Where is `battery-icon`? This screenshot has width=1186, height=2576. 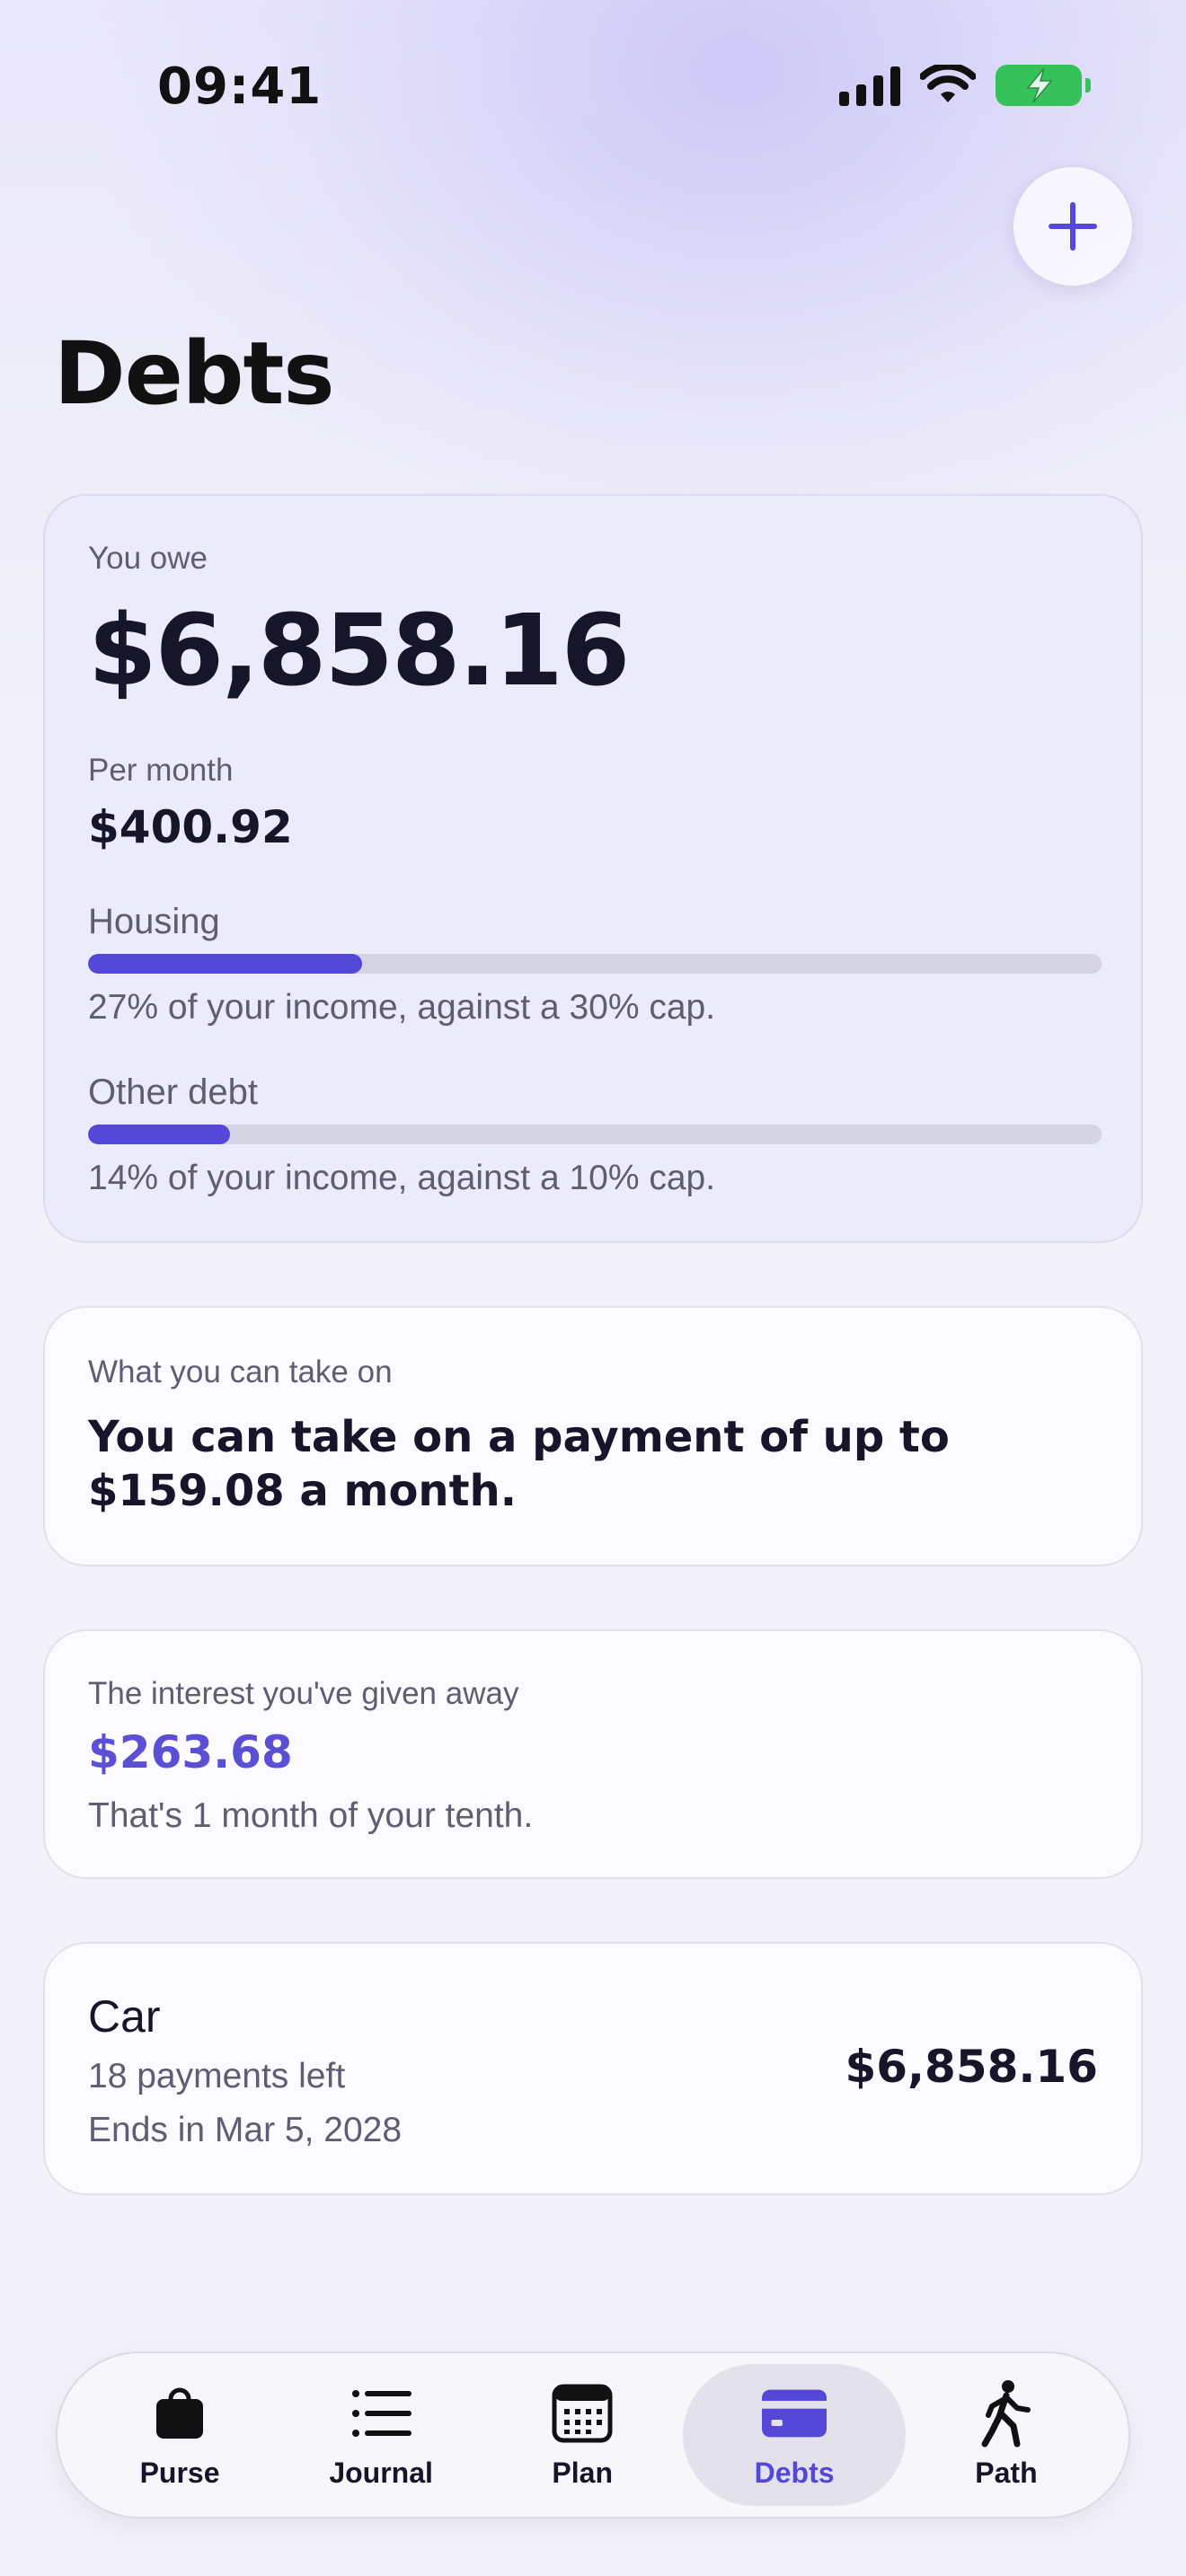
battery-icon is located at coordinates (1043, 85).